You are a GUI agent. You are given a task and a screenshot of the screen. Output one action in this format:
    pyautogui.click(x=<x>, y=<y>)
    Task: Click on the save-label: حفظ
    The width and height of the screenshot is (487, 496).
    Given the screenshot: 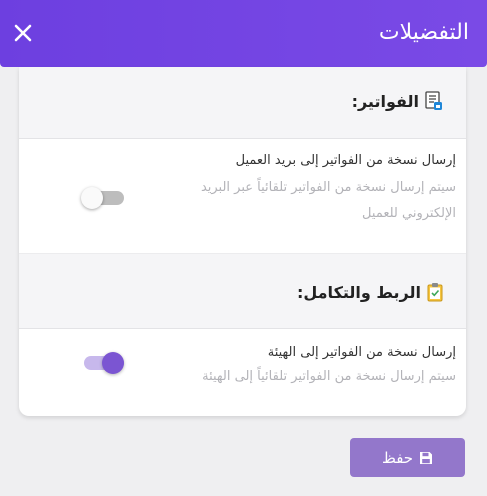 What is the action you would take?
    pyautogui.click(x=397, y=457)
    